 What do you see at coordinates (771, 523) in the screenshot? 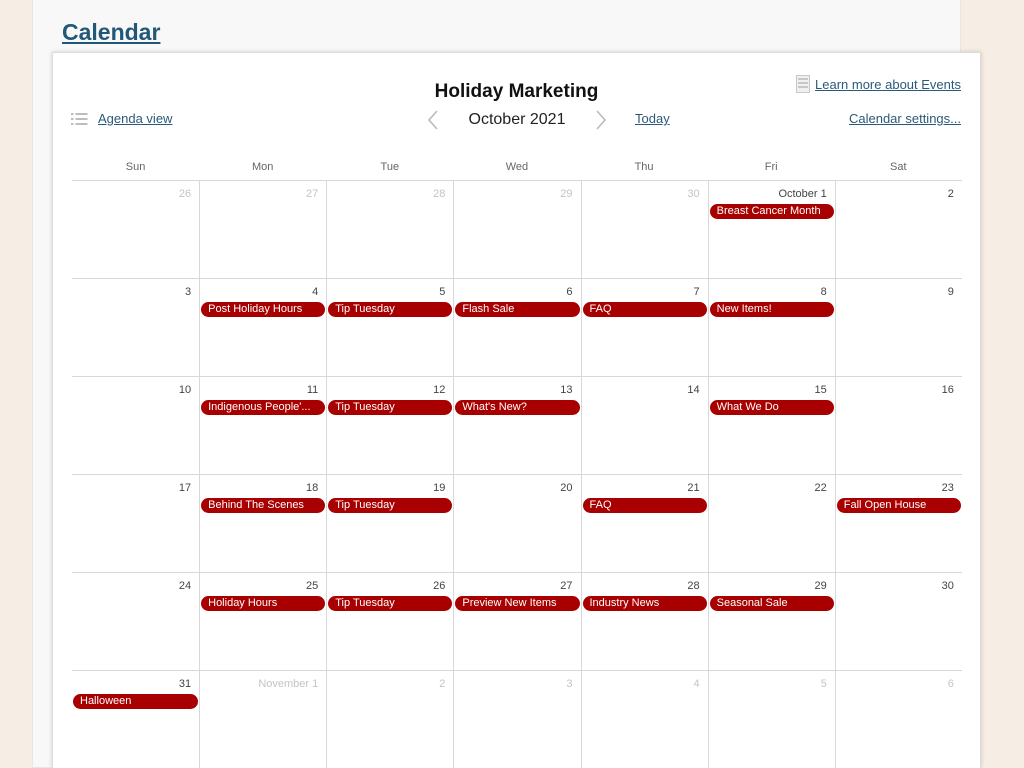
I see `day-cell: 22` at bounding box center [771, 523].